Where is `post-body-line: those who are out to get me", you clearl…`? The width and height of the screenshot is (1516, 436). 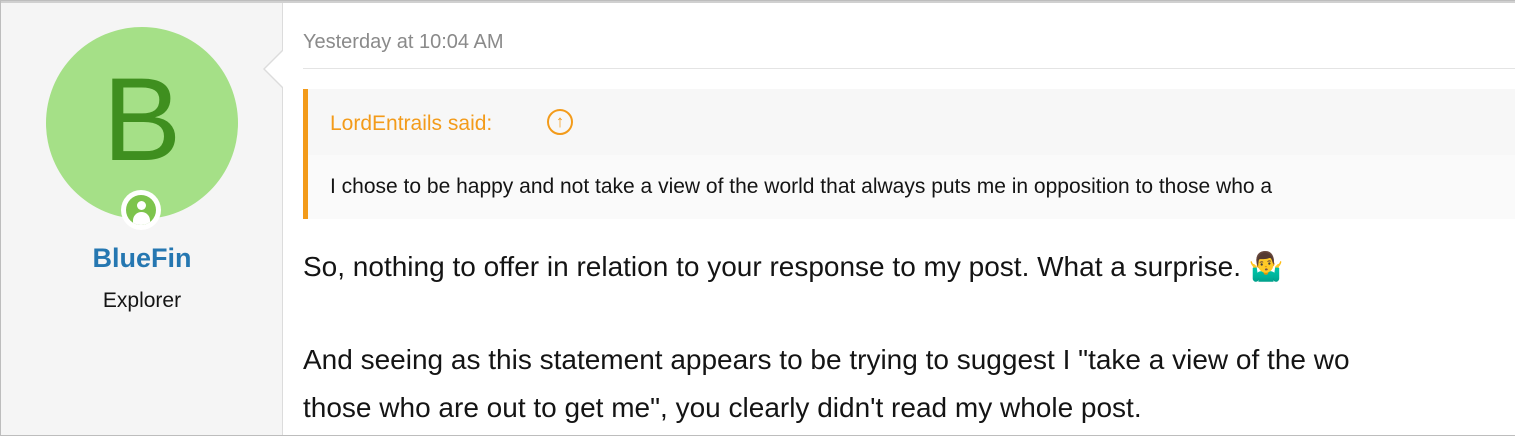
post-body-line: those who are out to get me", you clearl… is located at coordinates (722, 407).